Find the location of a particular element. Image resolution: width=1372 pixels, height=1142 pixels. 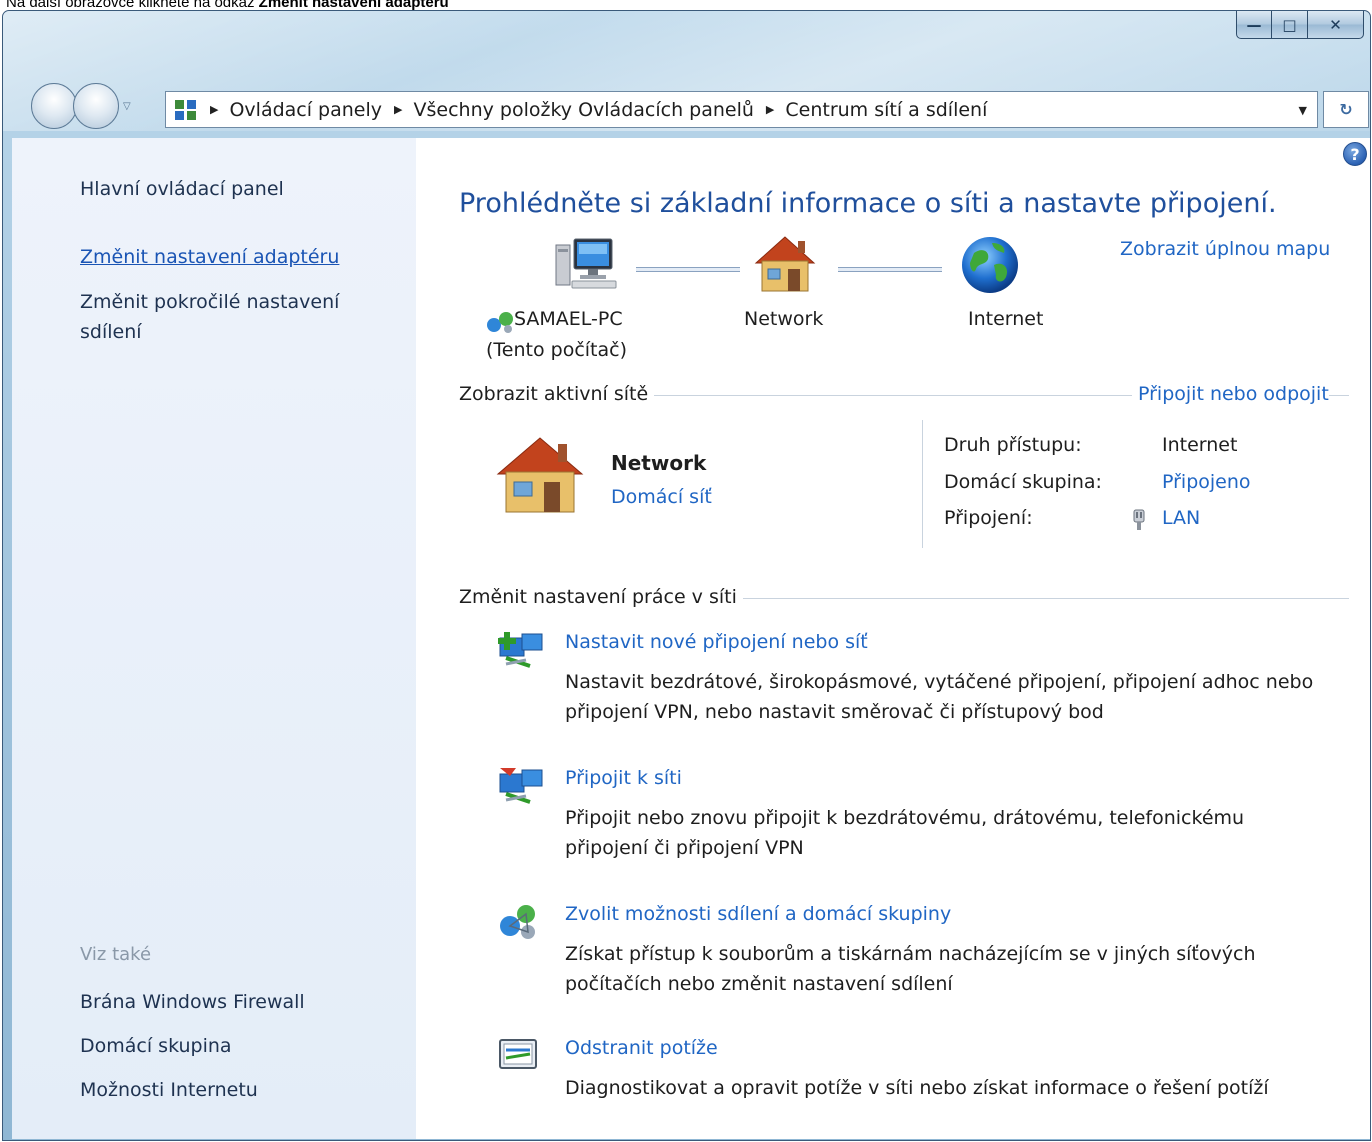

sidebar-item-advanced-sharing: Změnit pokročilé nastavení sdílení is located at coordinates (230, 317).